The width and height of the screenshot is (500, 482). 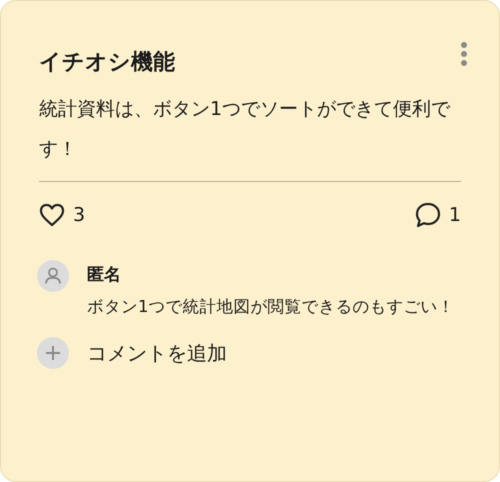 What do you see at coordinates (79, 215) in the screenshot?
I see `like-count: 3` at bounding box center [79, 215].